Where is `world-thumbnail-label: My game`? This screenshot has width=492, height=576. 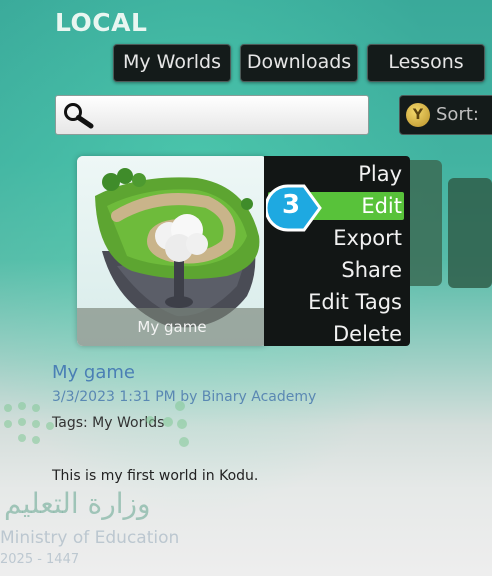 world-thumbnail-label: My game is located at coordinates (172, 327).